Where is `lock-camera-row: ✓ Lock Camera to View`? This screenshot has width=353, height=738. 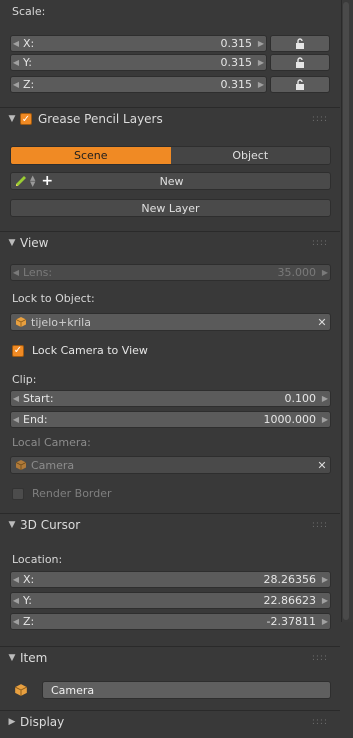
lock-camera-row: ✓ Lock Camera to View is located at coordinates (80, 350).